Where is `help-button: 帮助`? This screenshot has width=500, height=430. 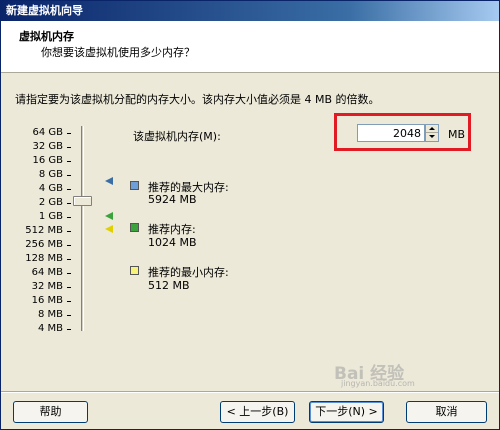 help-button: 帮助 is located at coordinates (50, 412).